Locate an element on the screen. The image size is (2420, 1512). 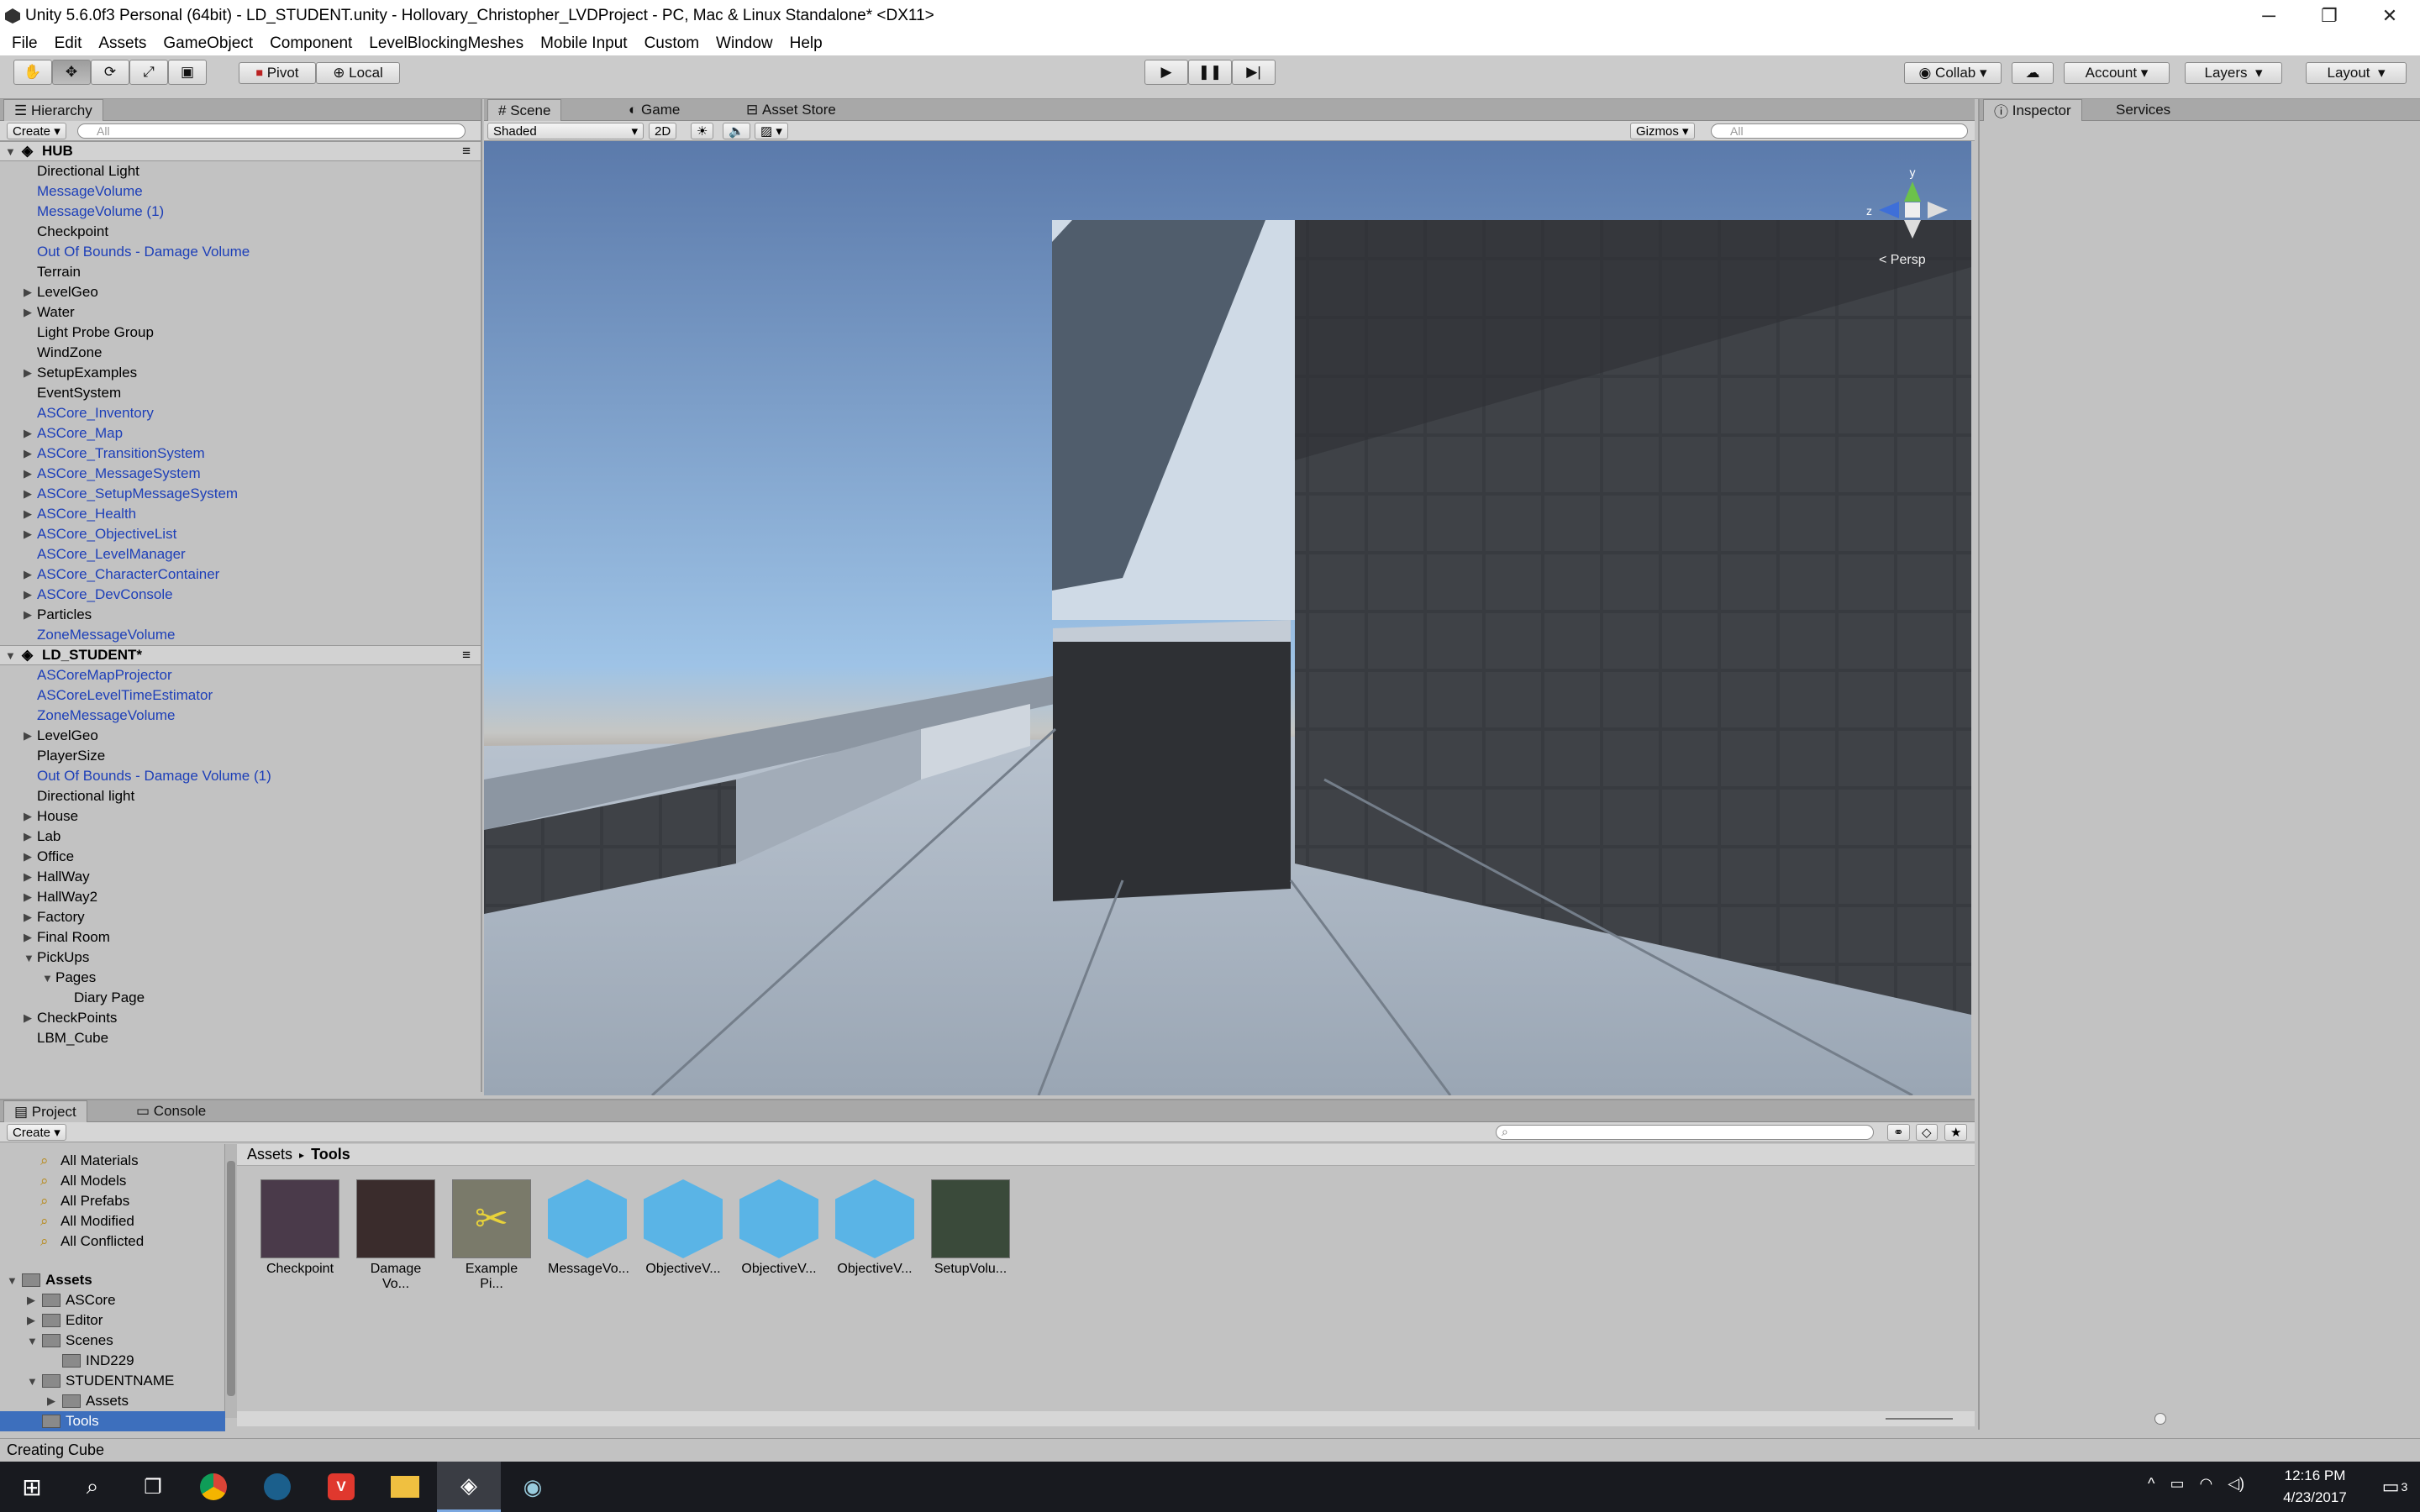
hierarchy-item: ▶ Office is located at coordinates (240, 857).